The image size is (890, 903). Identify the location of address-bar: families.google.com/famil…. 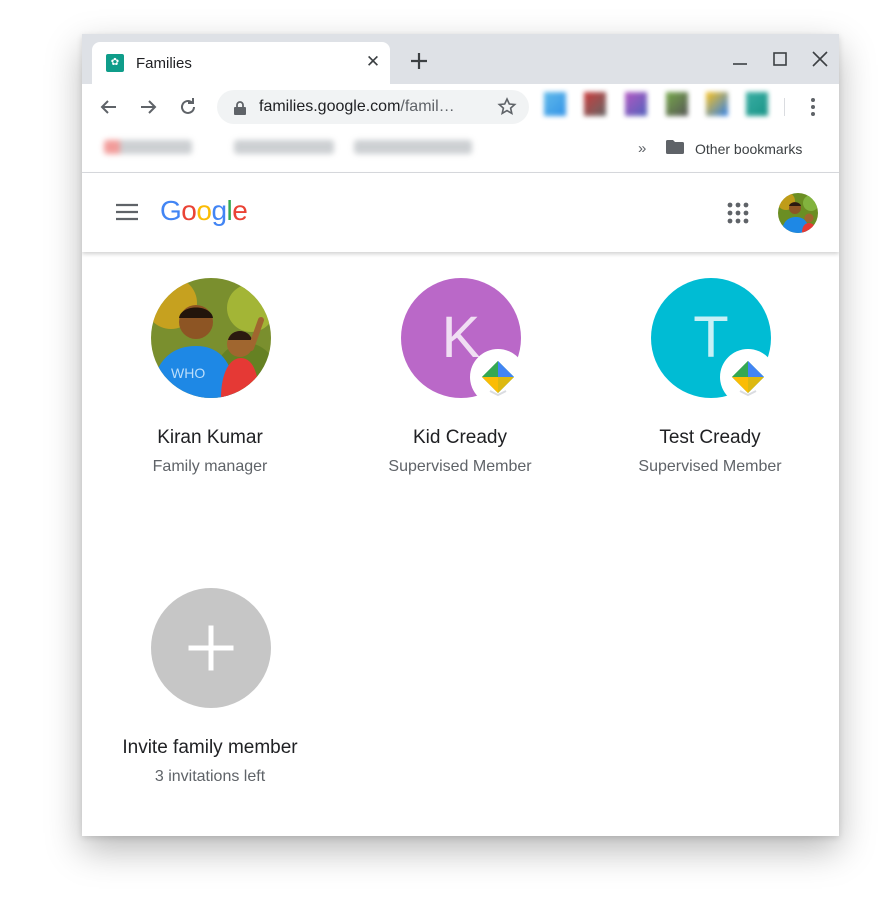
(373, 107).